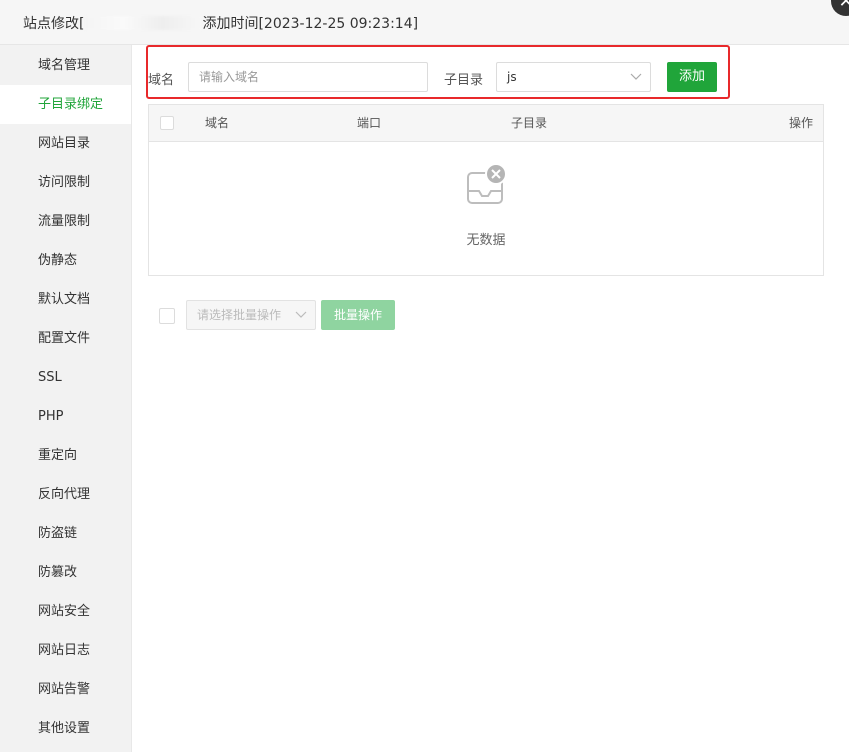  Describe the element at coordinates (529, 123) in the screenshot. I see `column-subdir: 子目录` at that location.